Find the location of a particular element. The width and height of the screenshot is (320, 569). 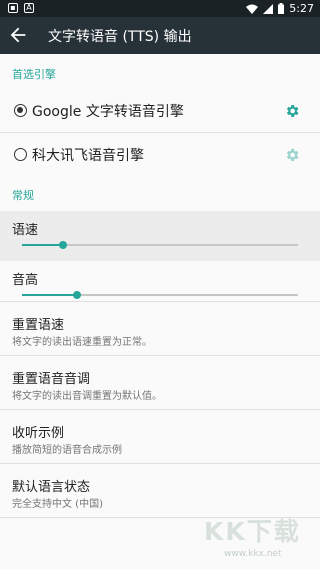

screenshot-notification-icon: ▪ is located at coordinates (13, 8).